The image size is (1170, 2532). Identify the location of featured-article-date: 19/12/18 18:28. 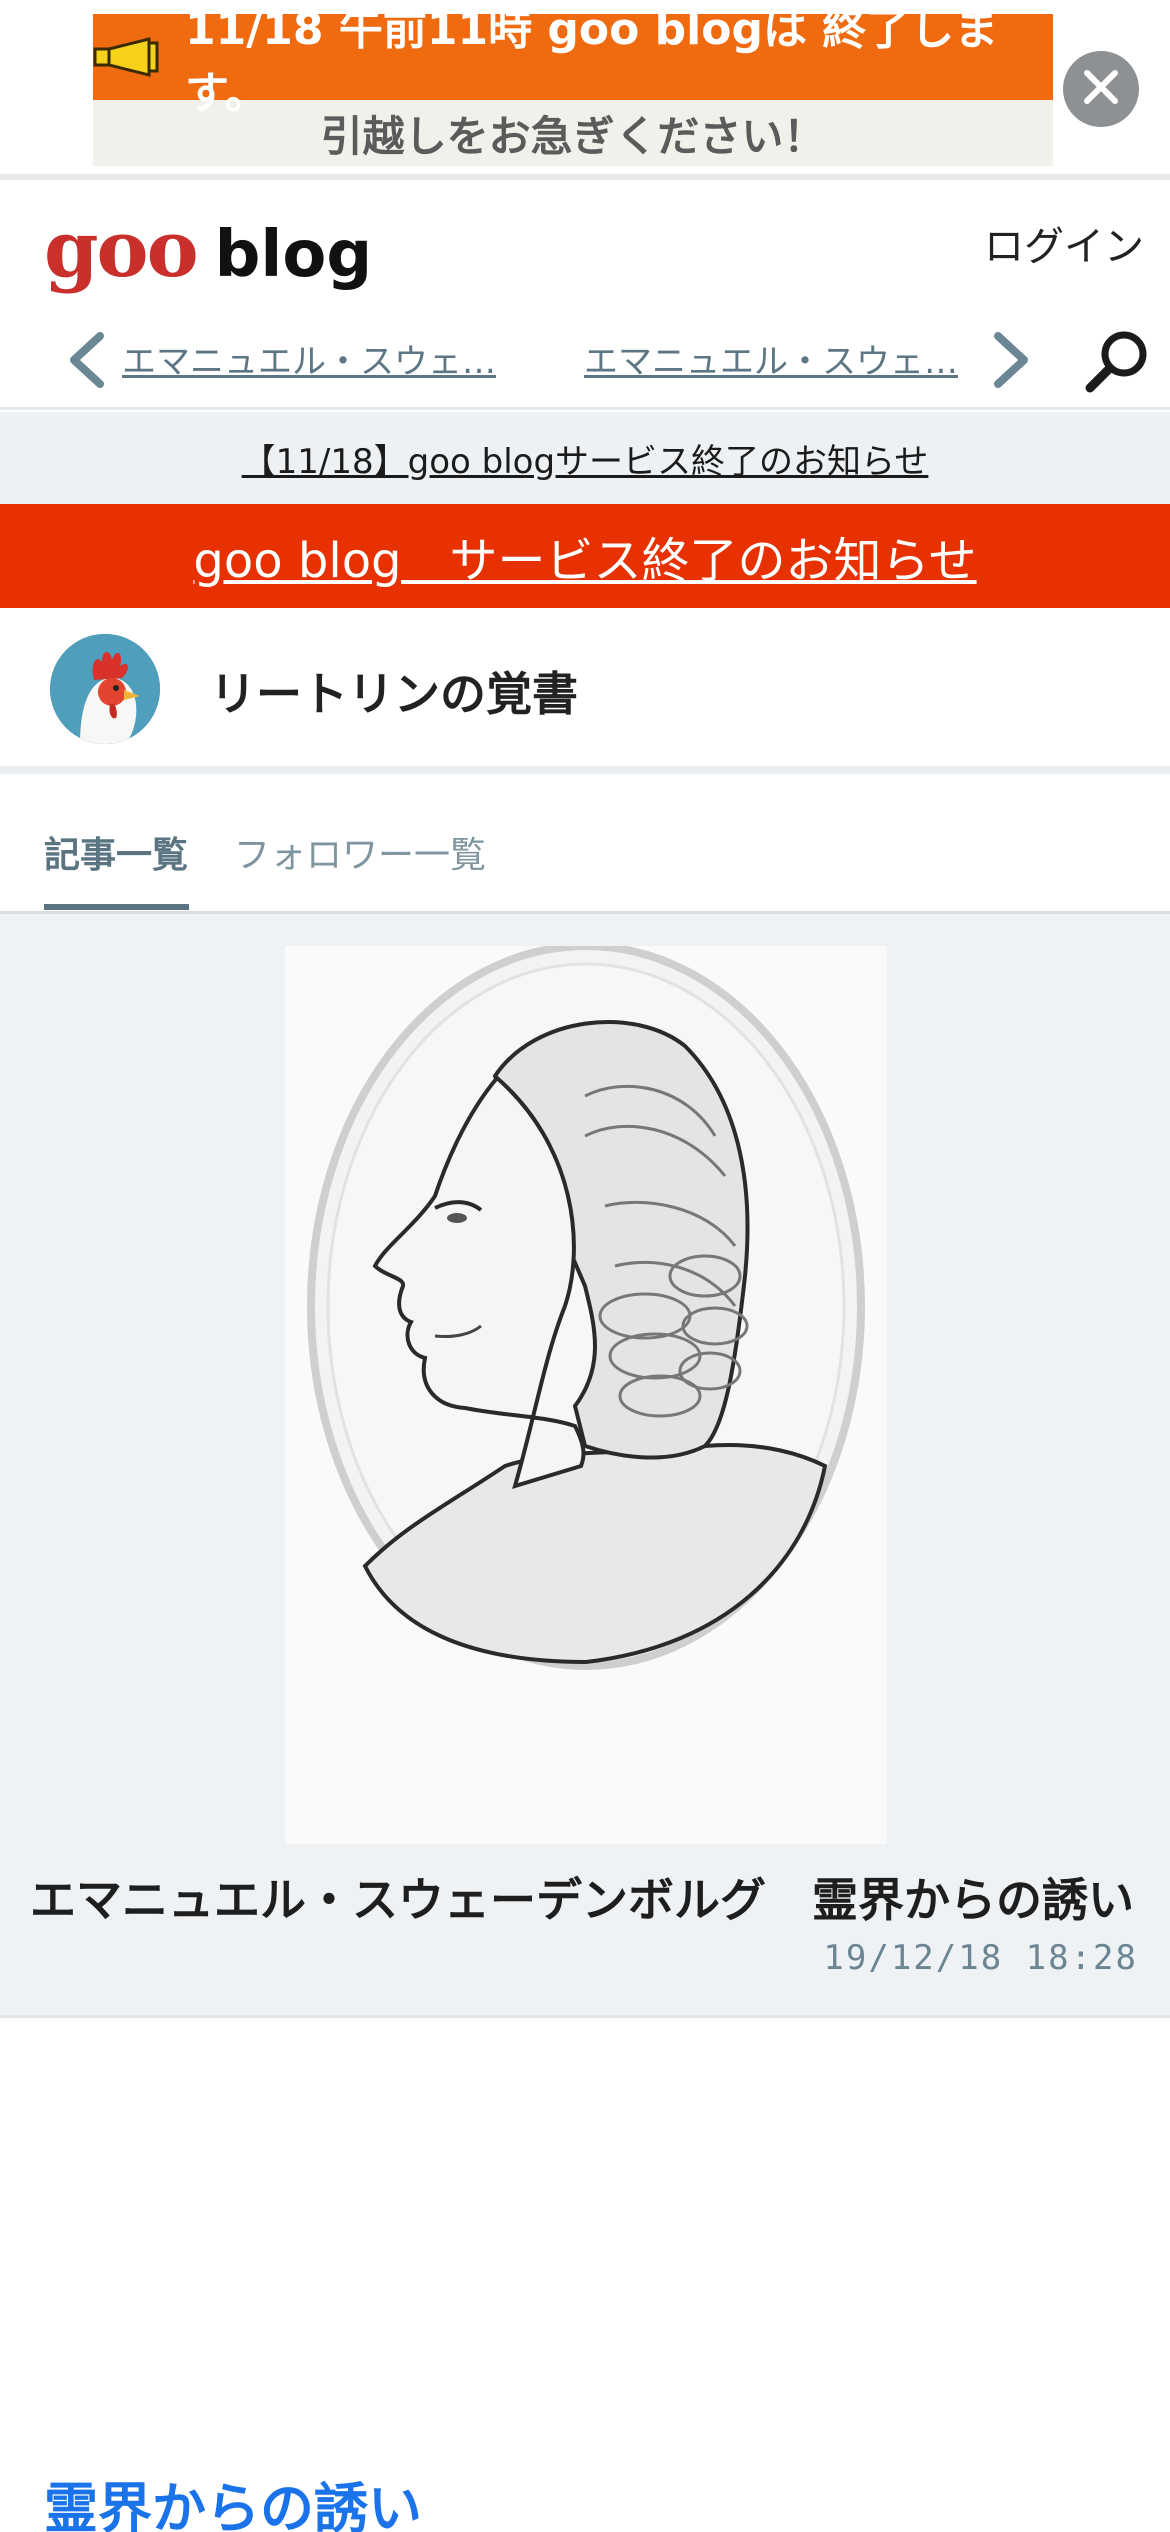
(980, 1958).